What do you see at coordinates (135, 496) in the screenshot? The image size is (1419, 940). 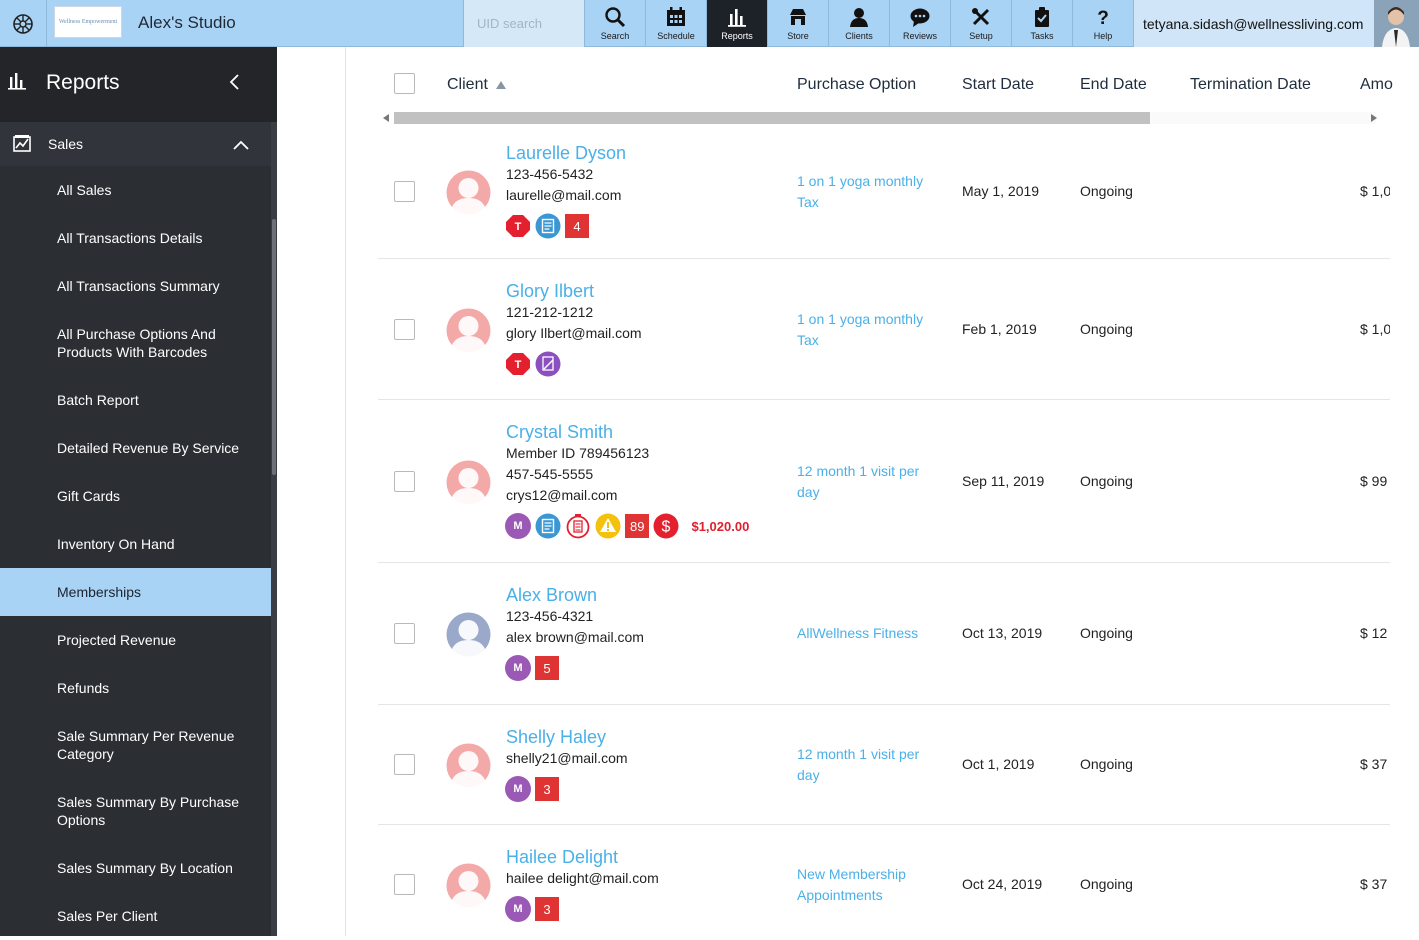 I see `sidebar-item-gift-cards: Gift Cards` at bounding box center [135, 496].